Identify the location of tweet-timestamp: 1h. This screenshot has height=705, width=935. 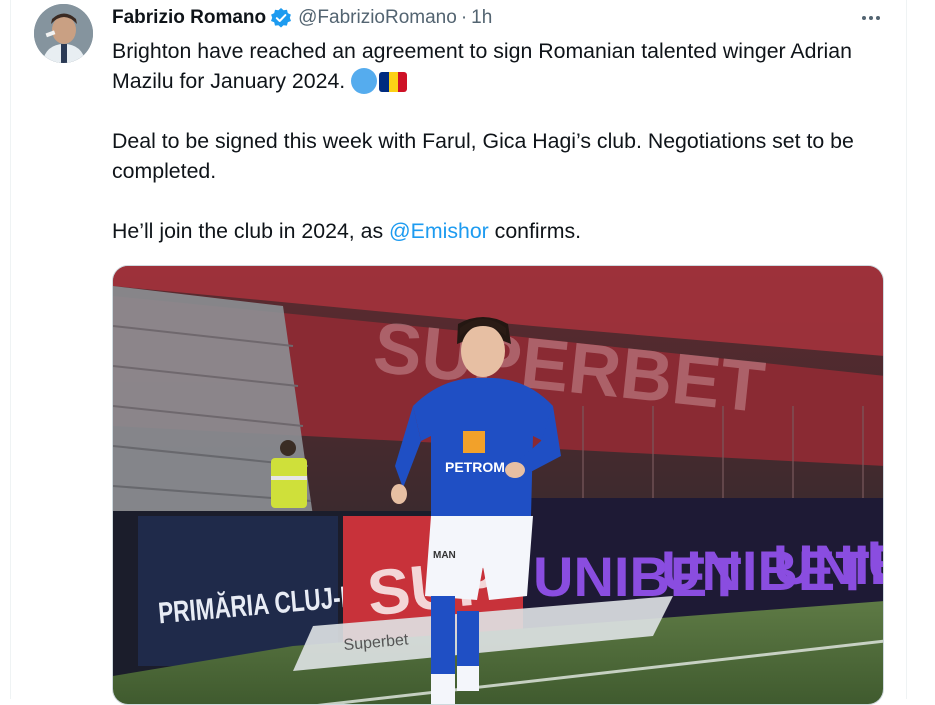
(481, 18).